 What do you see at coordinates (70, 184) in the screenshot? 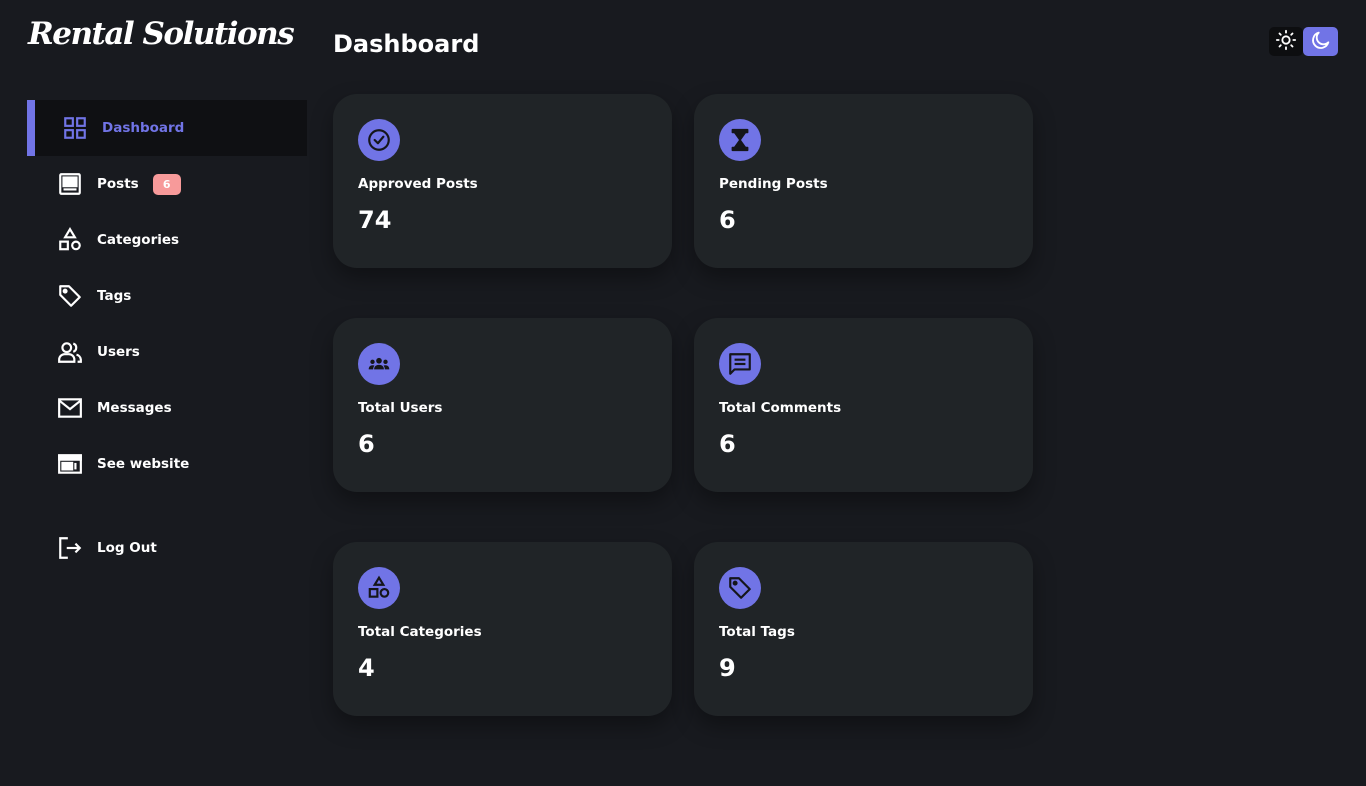
I see `posts-icon` at bounding box center [70, 184].